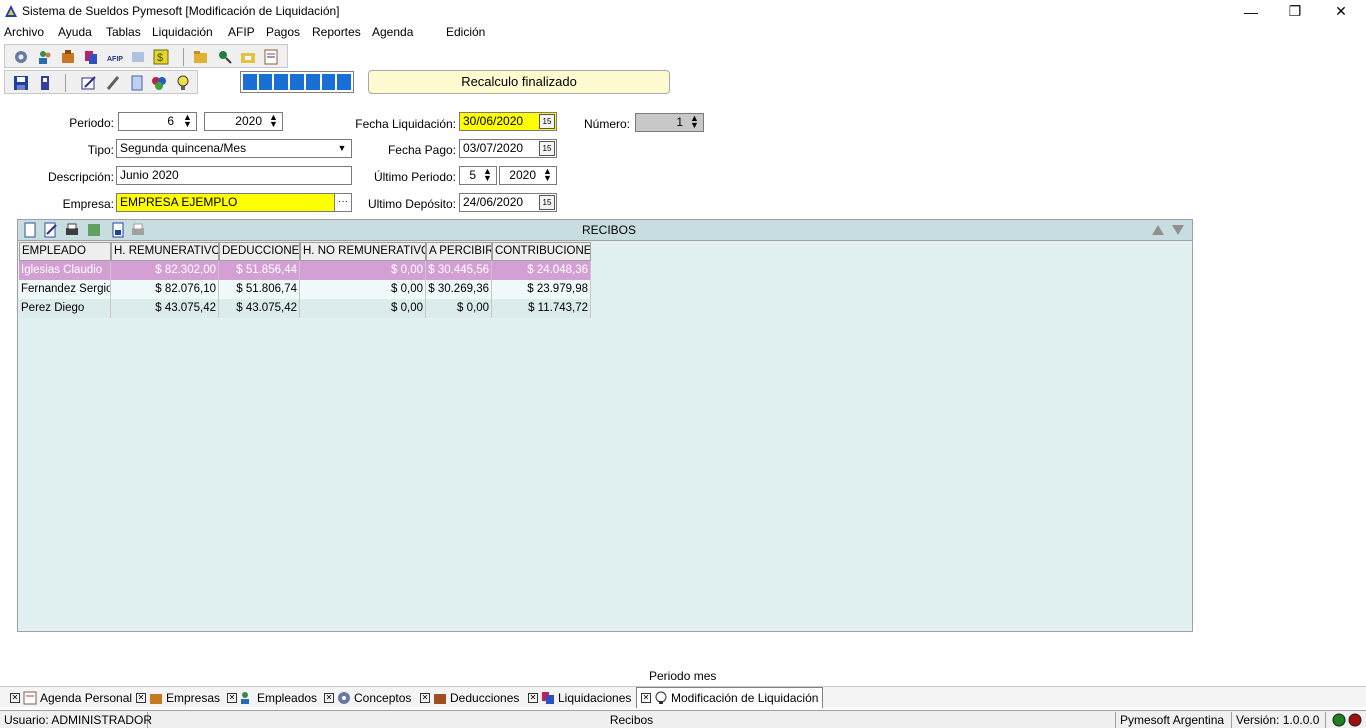 The image size is (1366, 728). What do you see at coordinates (528, 175) in the screenshot?
I see `ultimo-periodo-anio-stepper: 2020 ▲ ▼` at bounding box center [528, 175].